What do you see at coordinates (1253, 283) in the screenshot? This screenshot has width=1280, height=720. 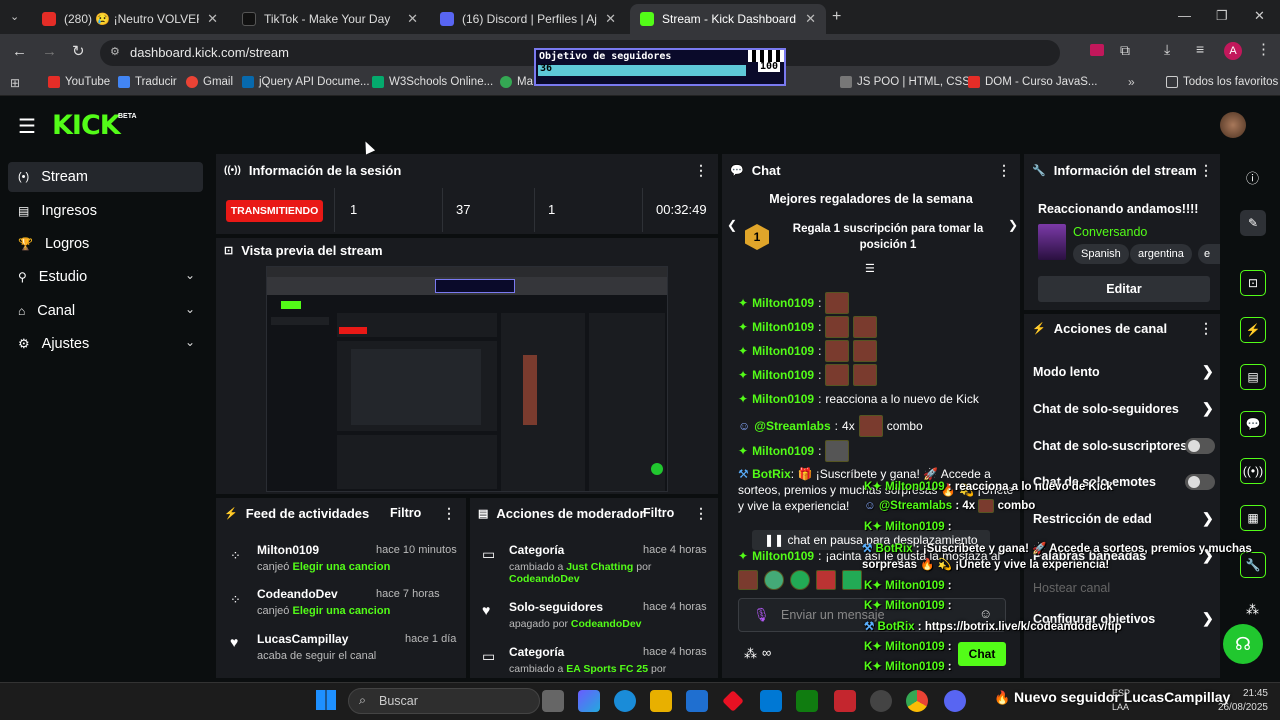 I see `clip-icon: ⊡` at bounding box center [1253, 283].